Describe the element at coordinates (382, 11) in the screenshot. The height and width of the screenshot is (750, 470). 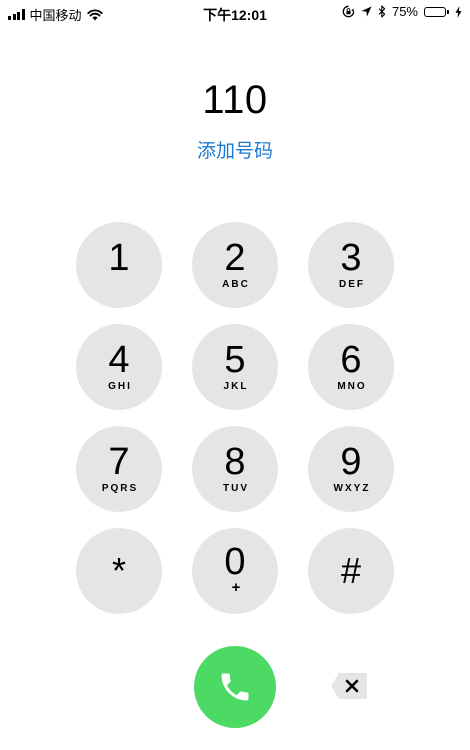
I see `bluetooth-icon` at that location.